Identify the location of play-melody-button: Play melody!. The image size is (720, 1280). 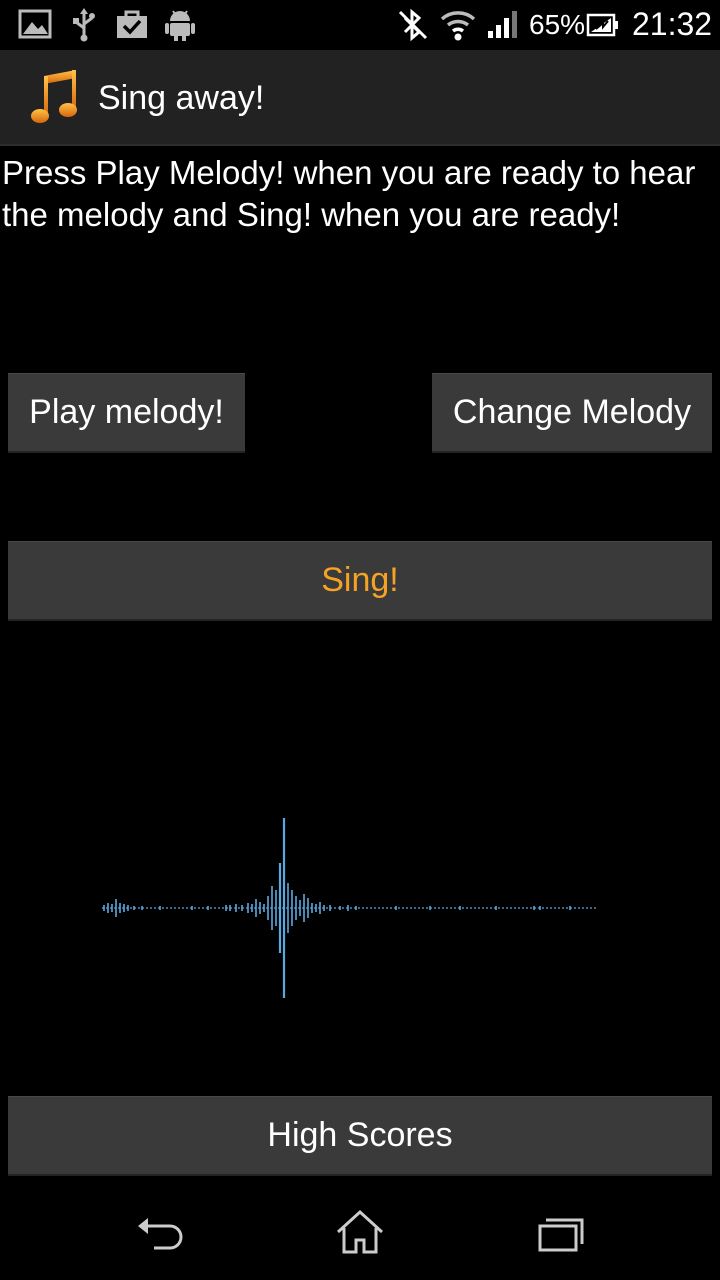
(126, 413).